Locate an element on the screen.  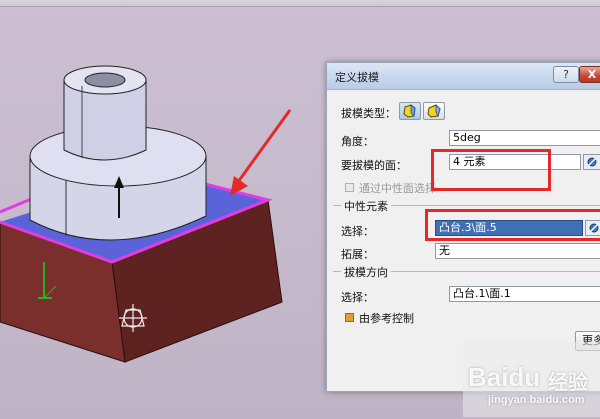
draft-variable-icon is located at coordinates (434, 111).